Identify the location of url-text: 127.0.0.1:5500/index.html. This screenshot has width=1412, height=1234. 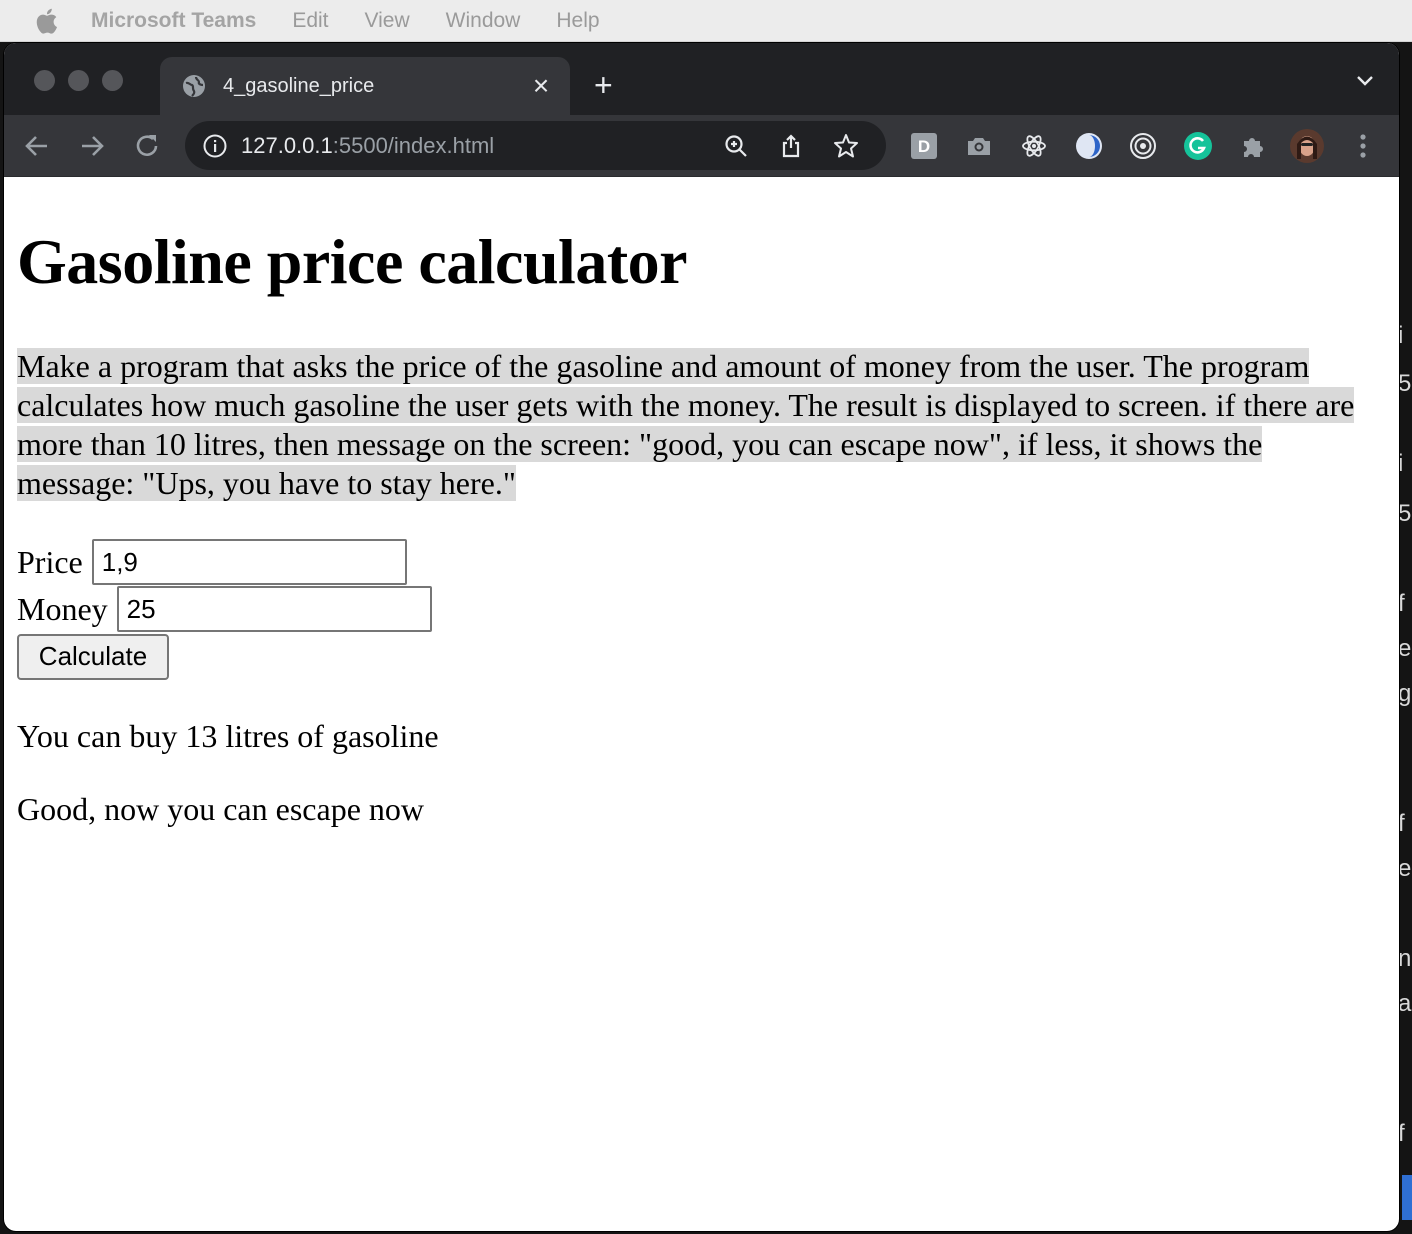
(481, 146).